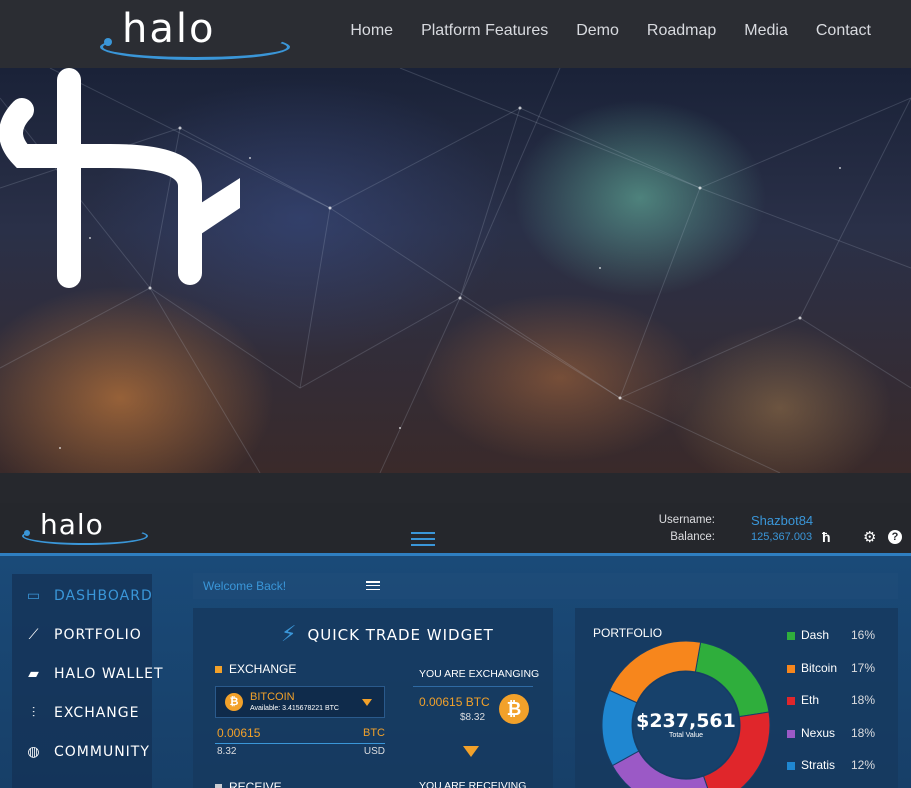 The height and width of the screenshot is (788, 911). I want to click on sidebar-item-portfolio: ⟋ PORTFOLIO, so click(83, 635).